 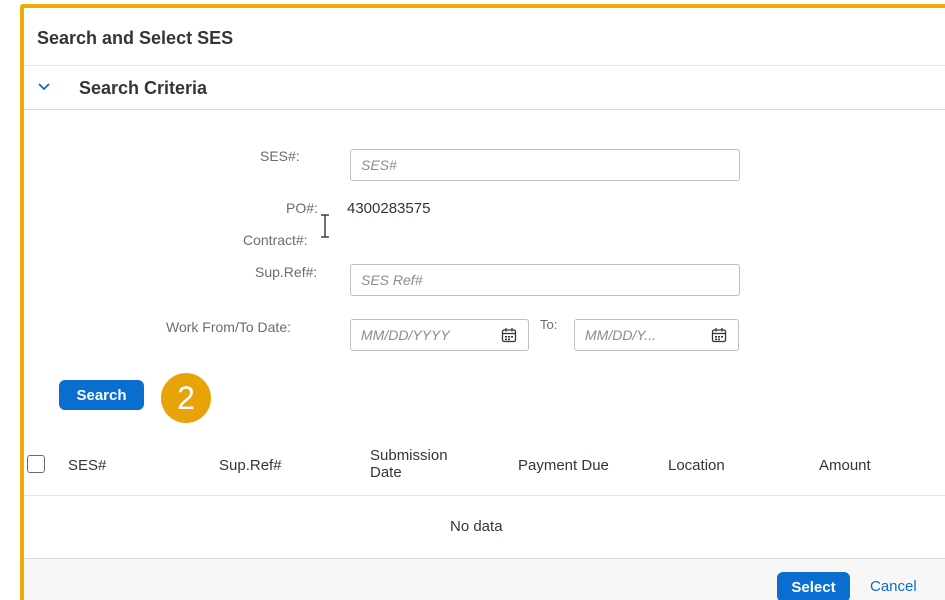 I want to click on supref-input, so click(x=545, y=280).